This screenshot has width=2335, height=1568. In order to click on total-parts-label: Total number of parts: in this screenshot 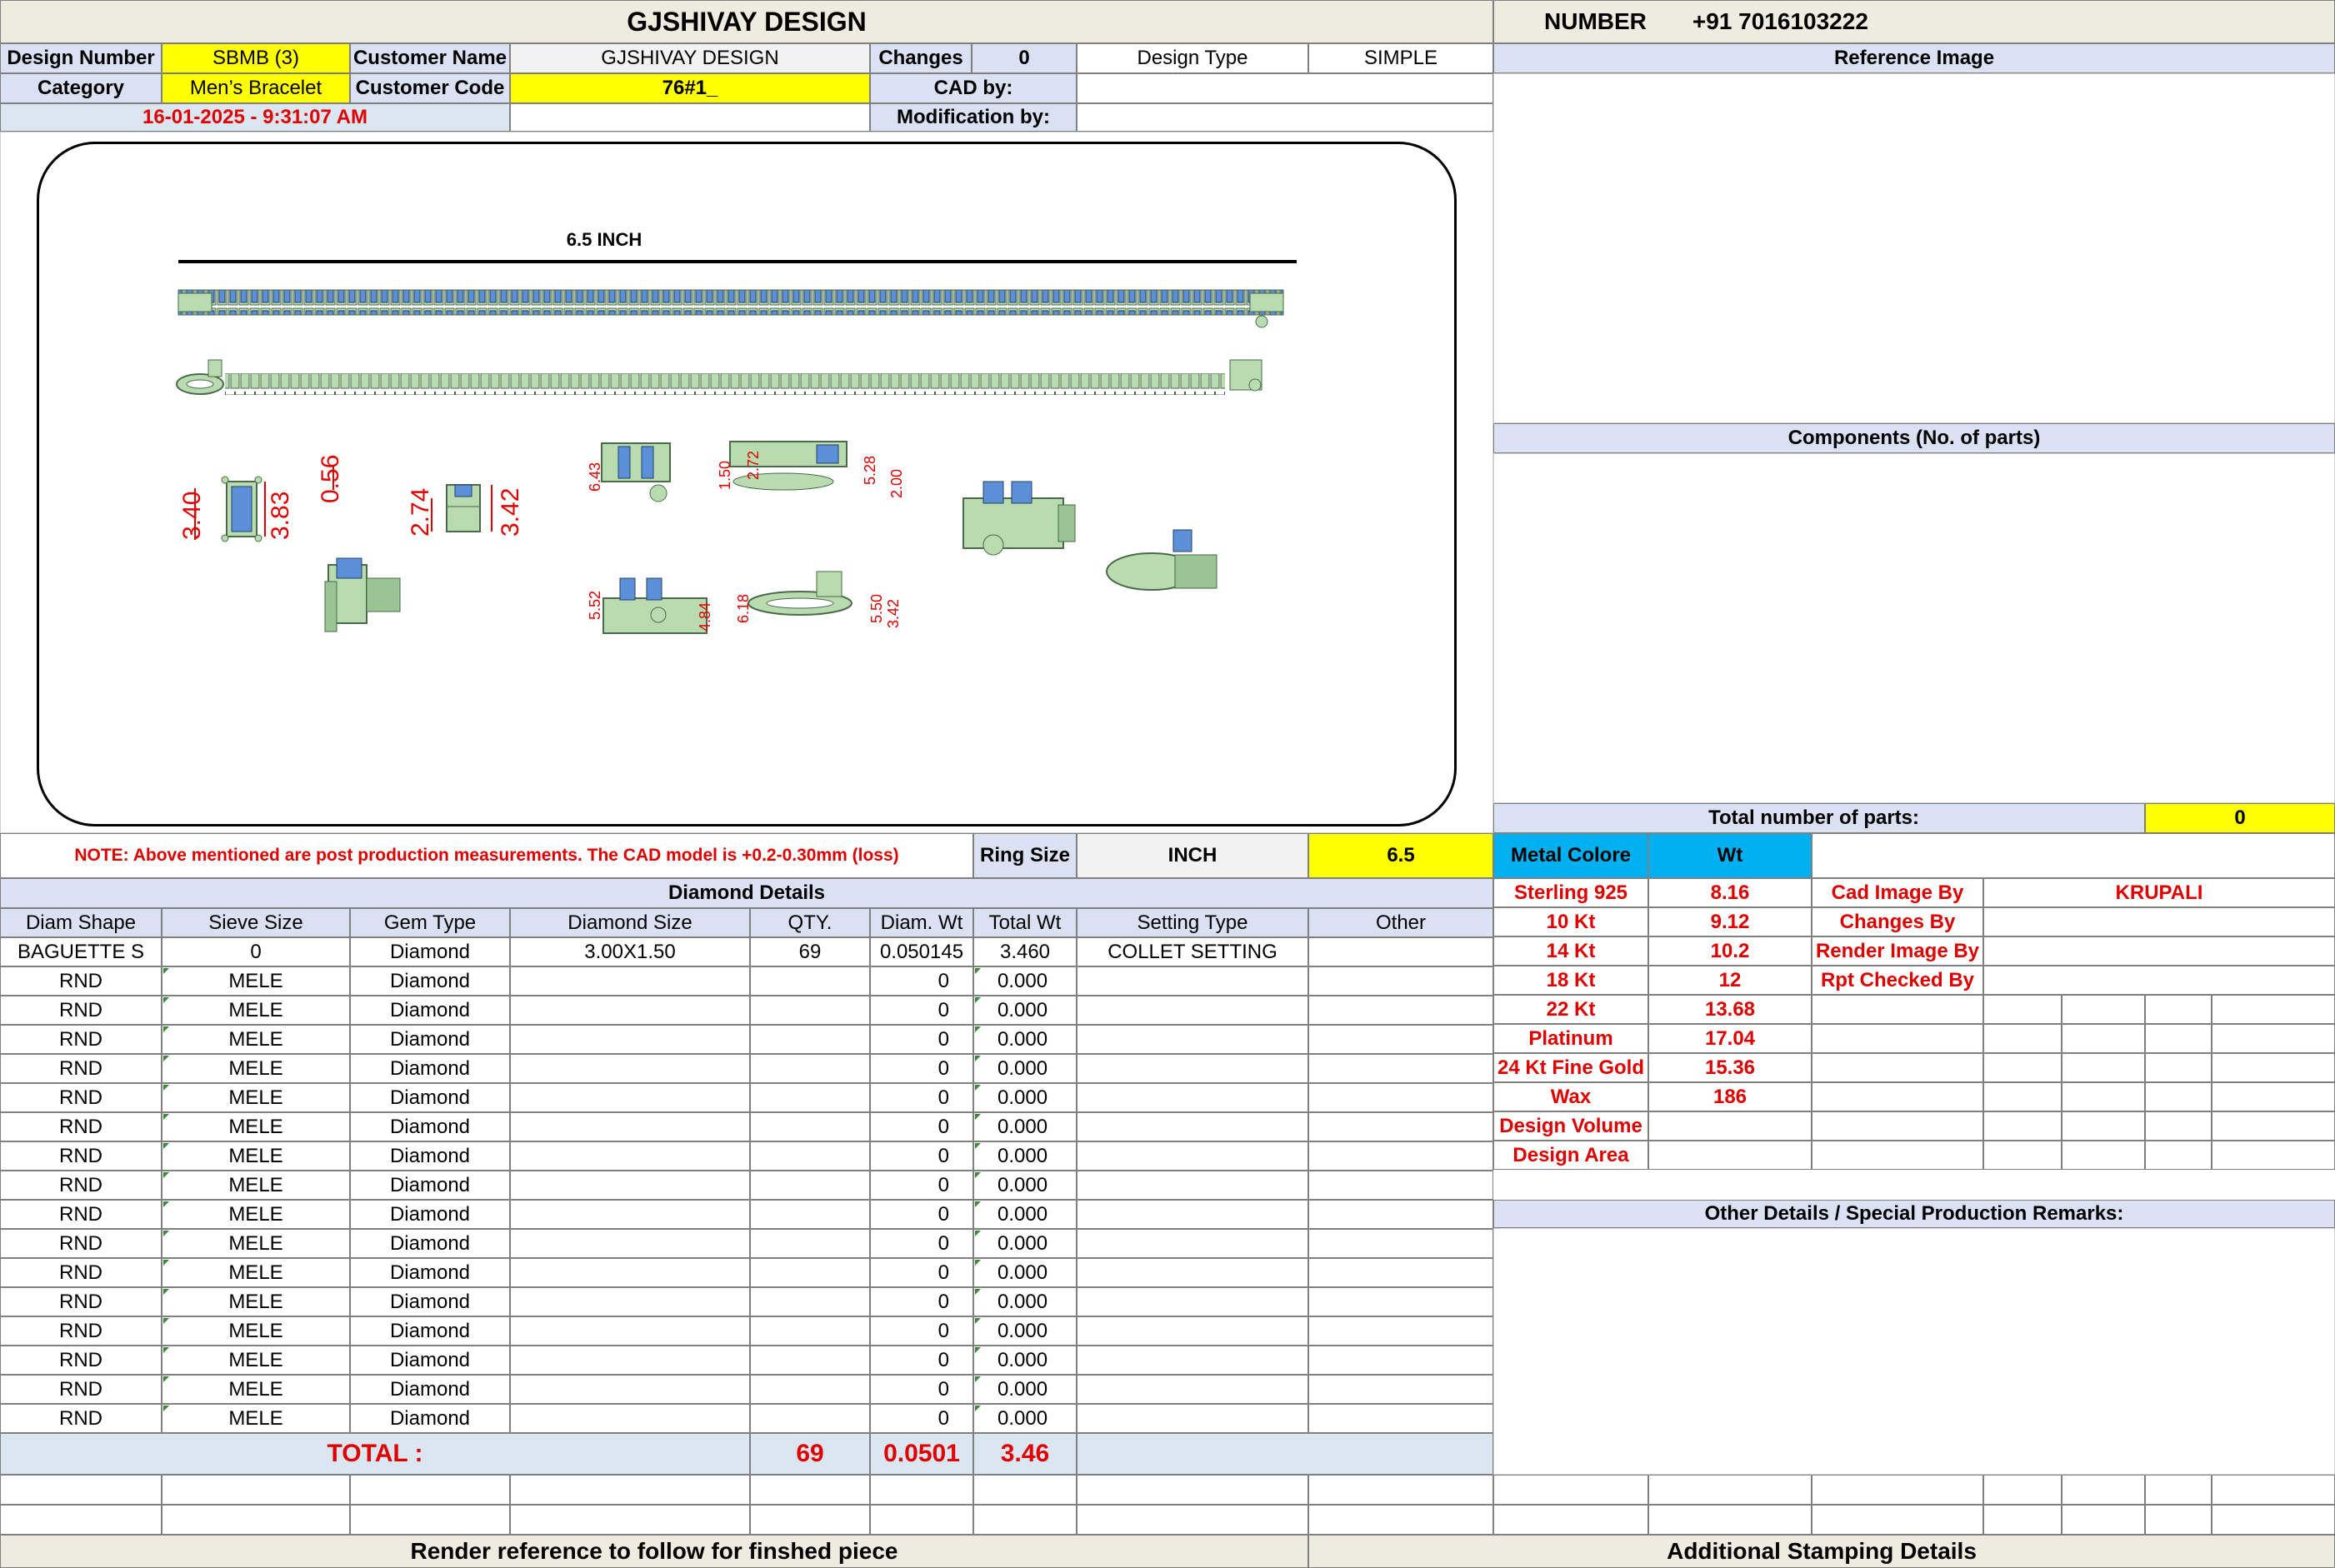, I will do `click(1819, 818)`.